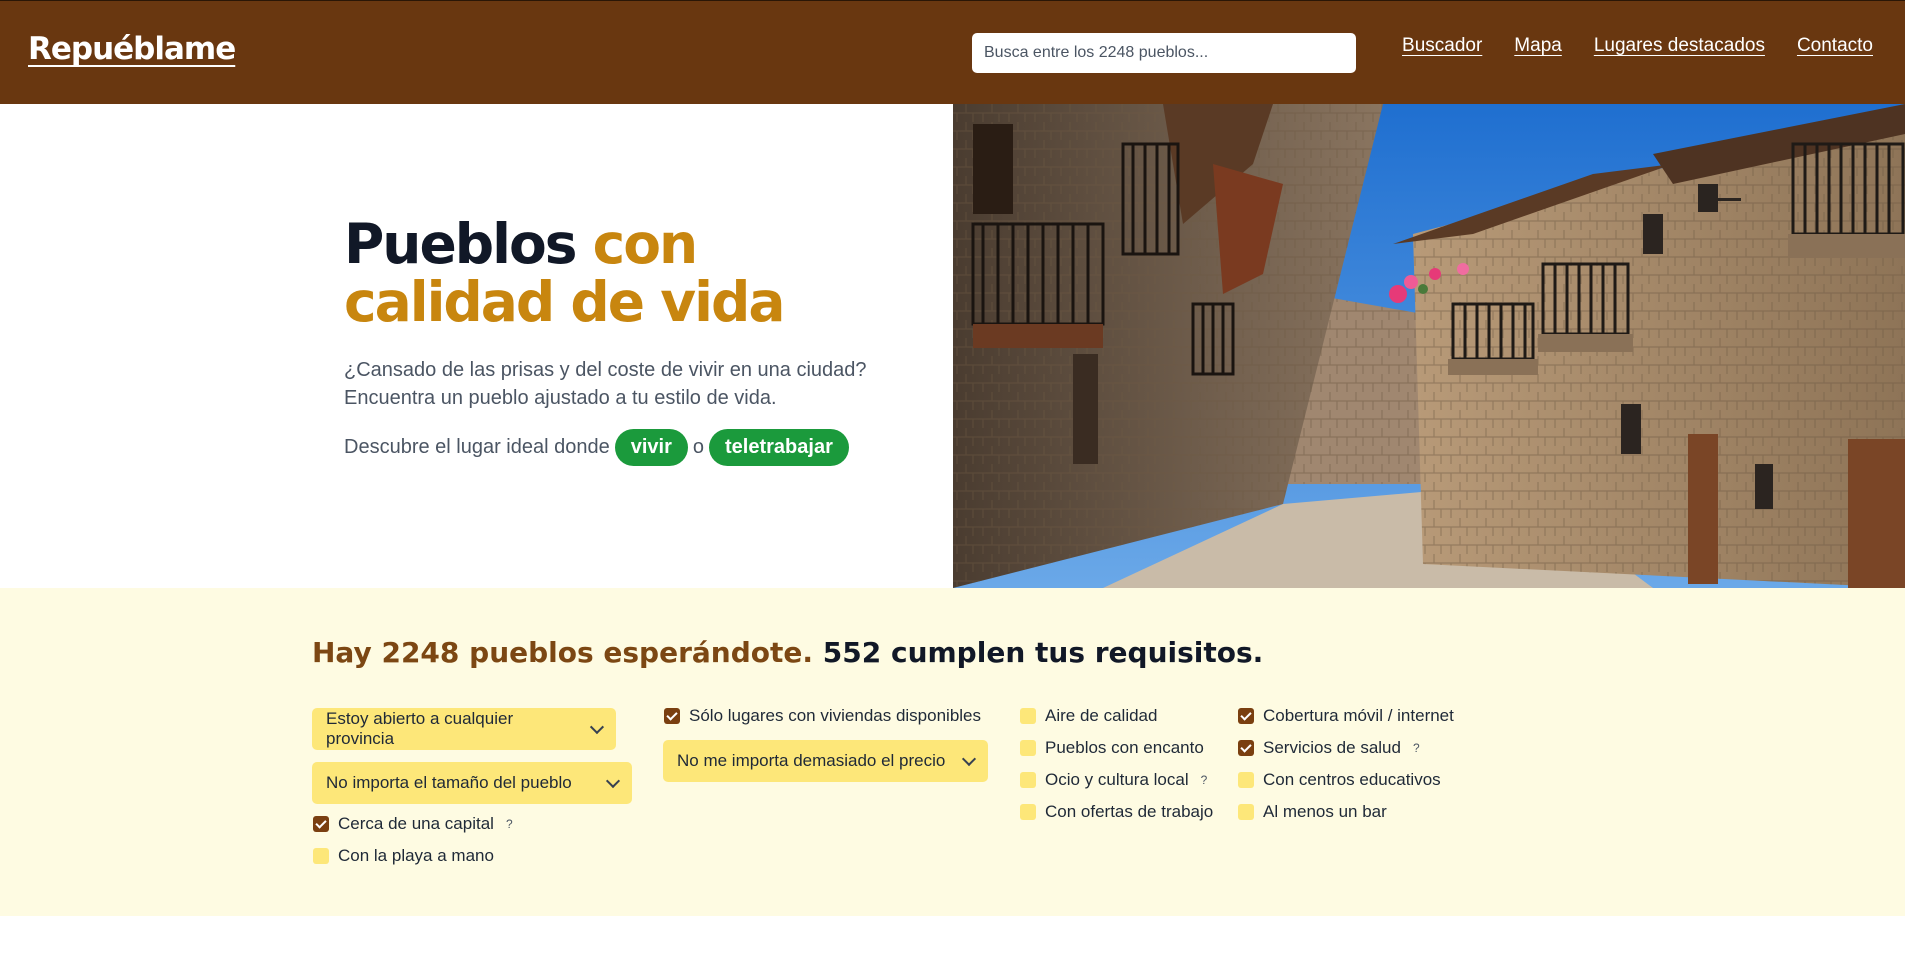 The height and width of the screenshot is (963, 1905). What do you see at coordinates (1352, 779) in the screenshot?
I see `checkbox-label: Con centros educativos` at bounding box center [1352, 779].